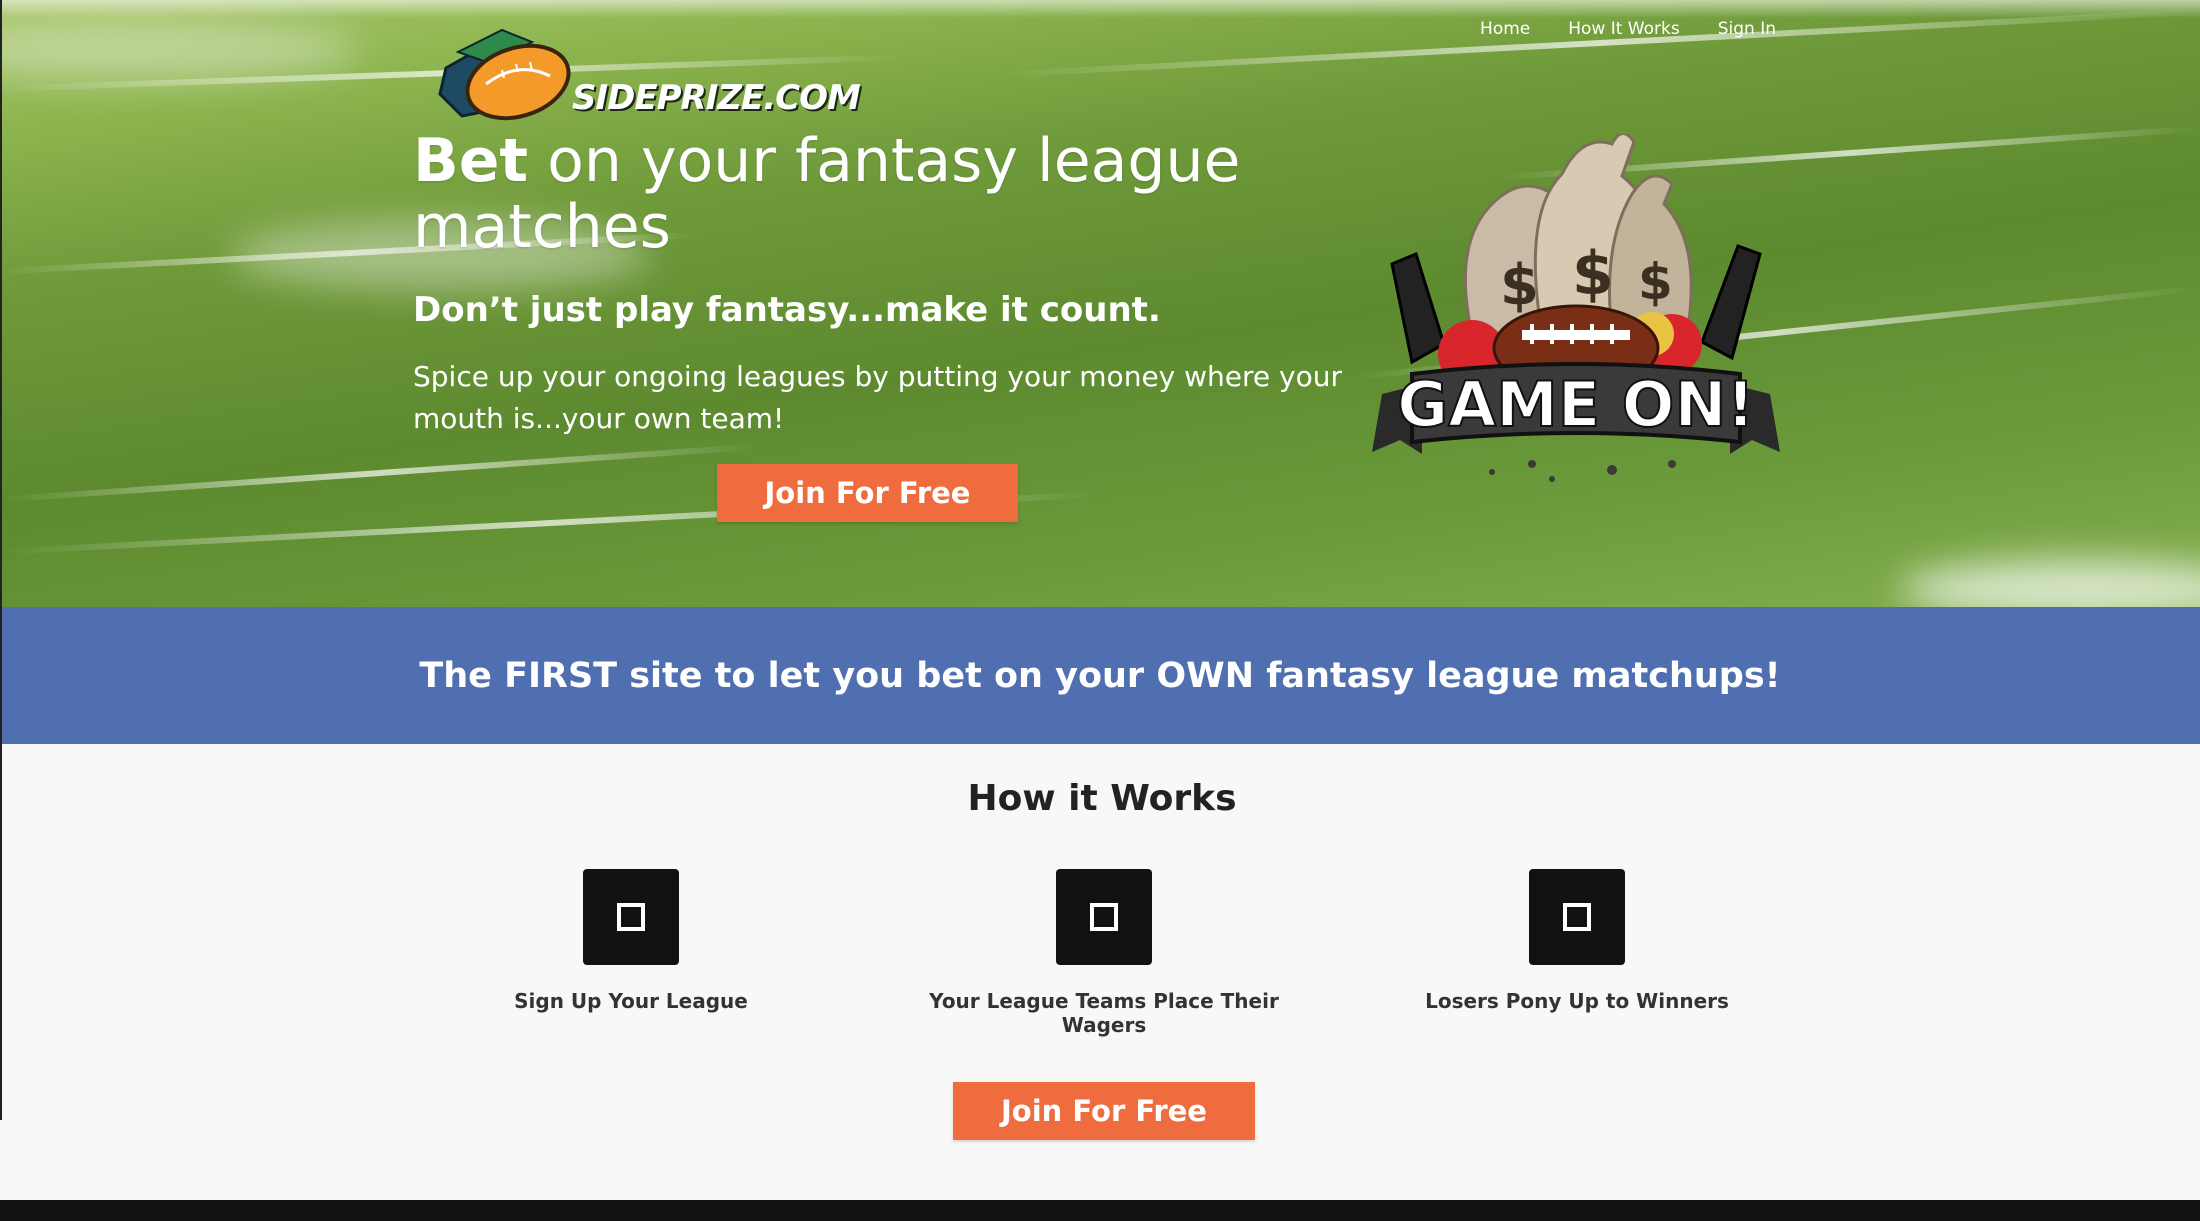 The image size is (2200, 1221). Describe the element at coordinates (1102, 798) in the screenshot. I see `how-it-works-title: How it Works` at that location.